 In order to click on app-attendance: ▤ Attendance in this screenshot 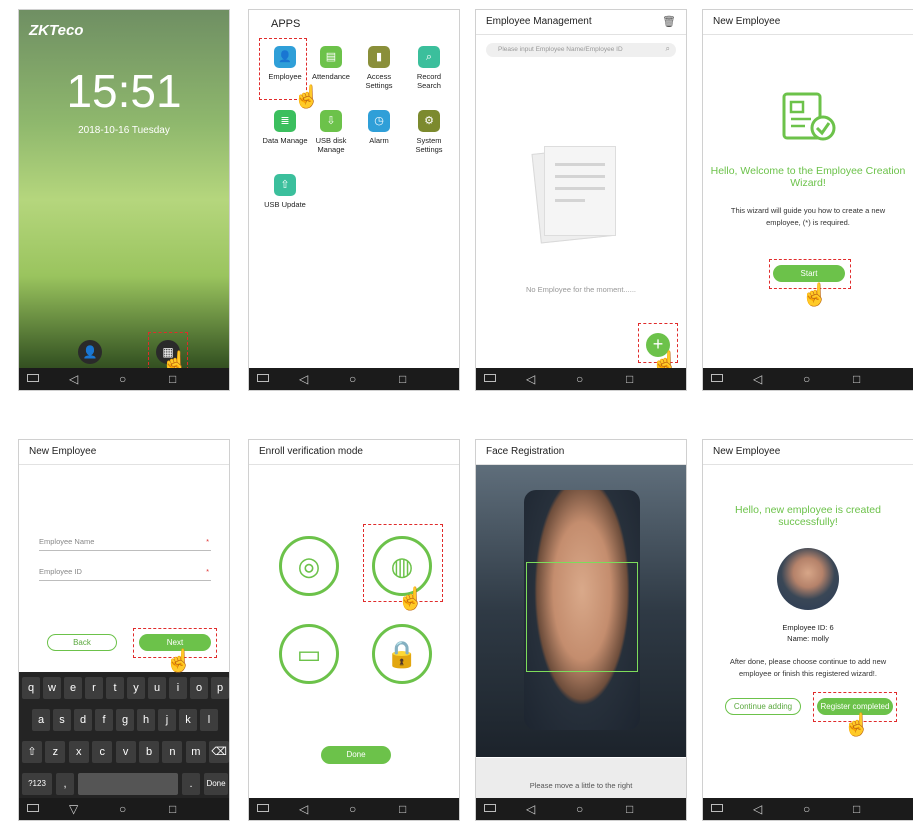, I will do `click(331, 63)`.